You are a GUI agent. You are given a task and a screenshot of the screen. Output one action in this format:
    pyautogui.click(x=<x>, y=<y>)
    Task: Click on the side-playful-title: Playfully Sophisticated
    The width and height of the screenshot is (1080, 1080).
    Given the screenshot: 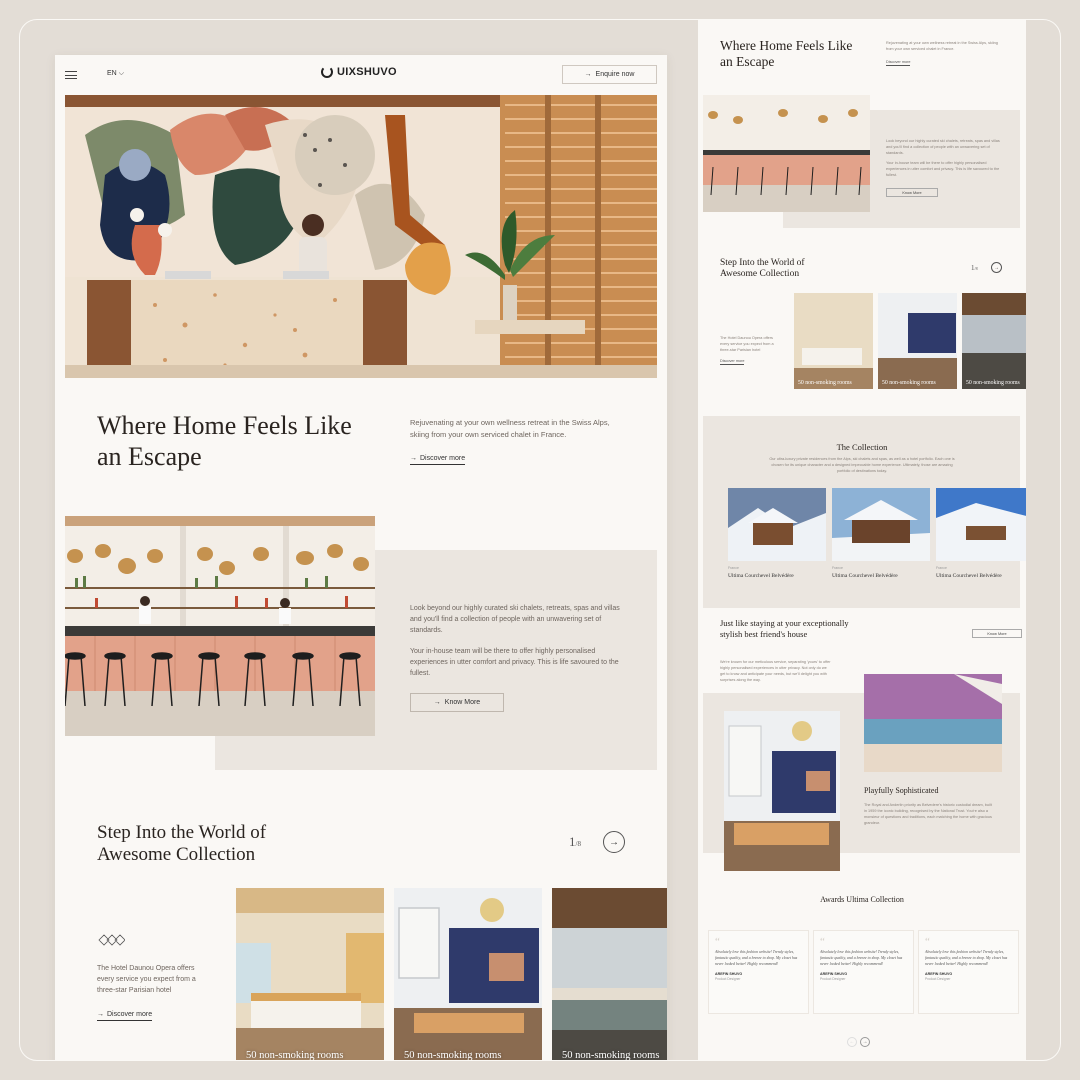 What is the action you would take?
    pyautogui.click(x=901, y=790)
    